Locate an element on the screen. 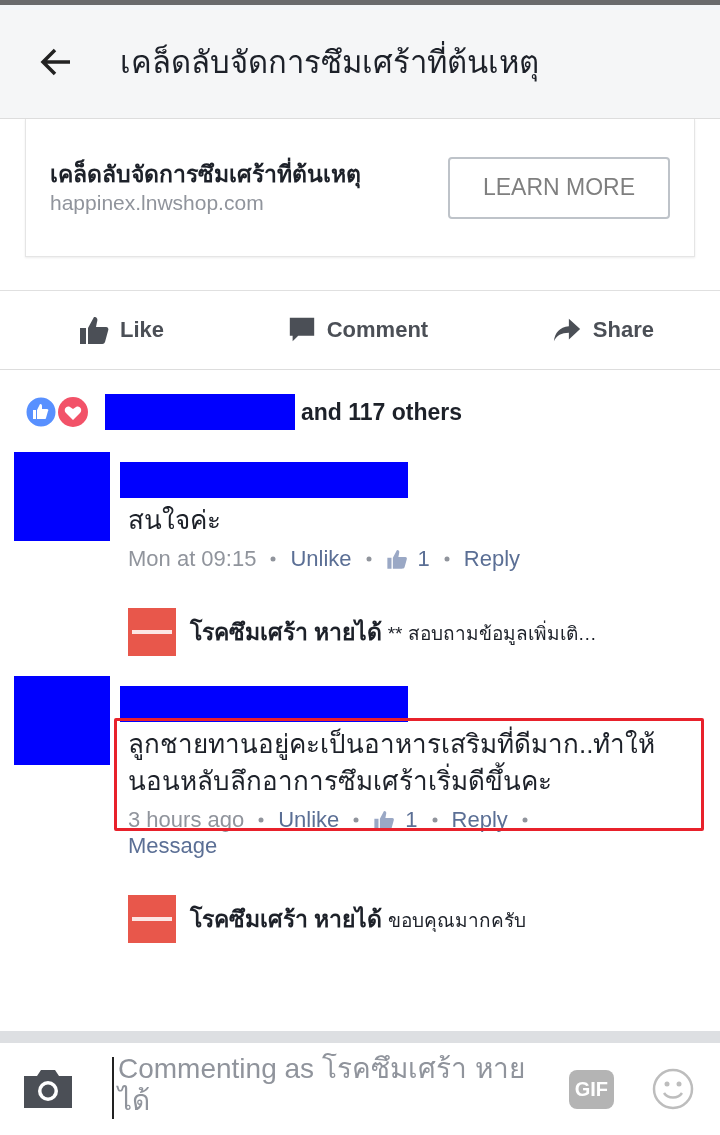 The width and height of the screenshot is (720, 1135). camera-icon is located at coordinates (48, 1089).